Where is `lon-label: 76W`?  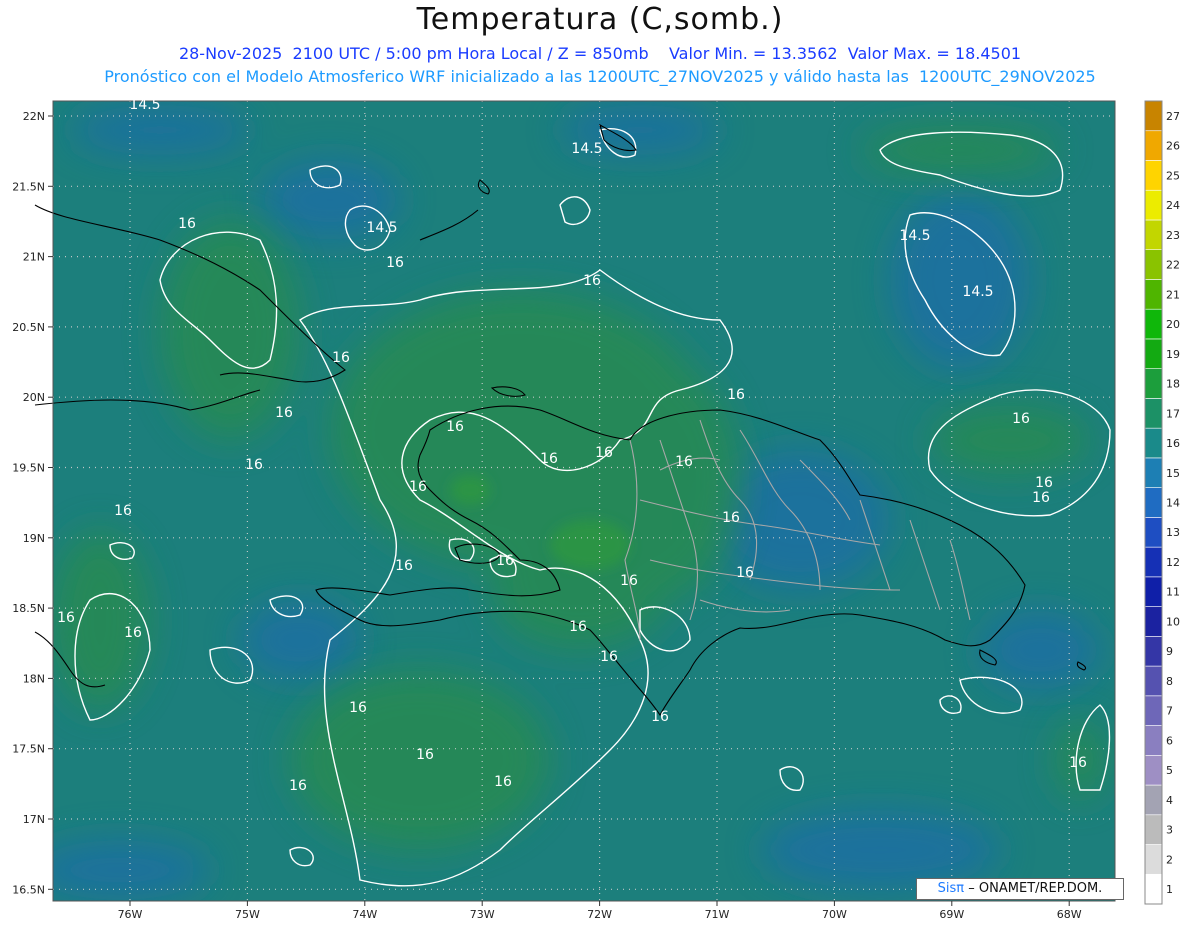
lon-label: 76W is located at coordinates (130, 914).